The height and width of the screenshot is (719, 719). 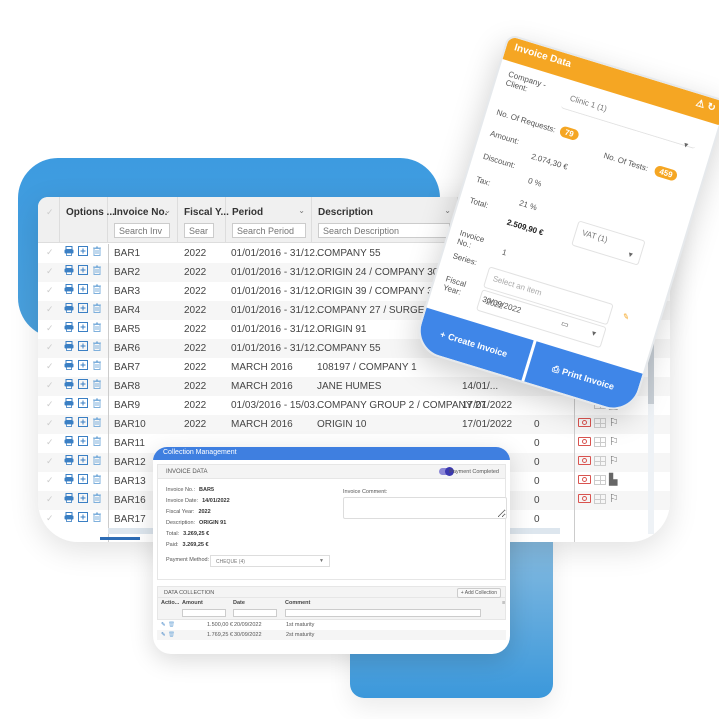 I want to click on search-period-input, so click(x=269, y=230).